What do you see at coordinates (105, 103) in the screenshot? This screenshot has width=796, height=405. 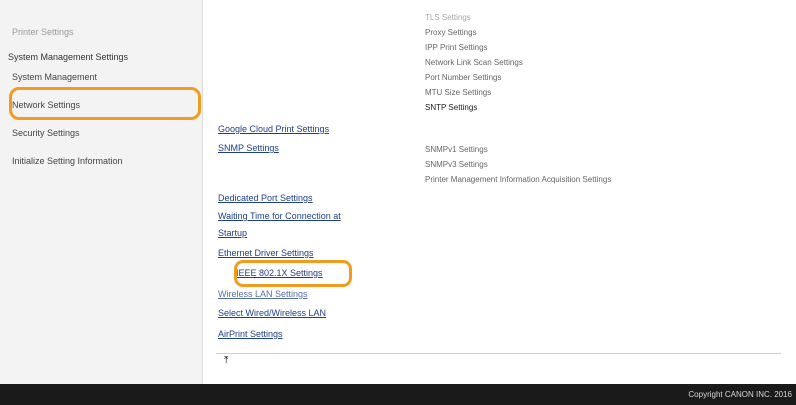 I see `network-settings-highlight` at bounding box center [105, 103].